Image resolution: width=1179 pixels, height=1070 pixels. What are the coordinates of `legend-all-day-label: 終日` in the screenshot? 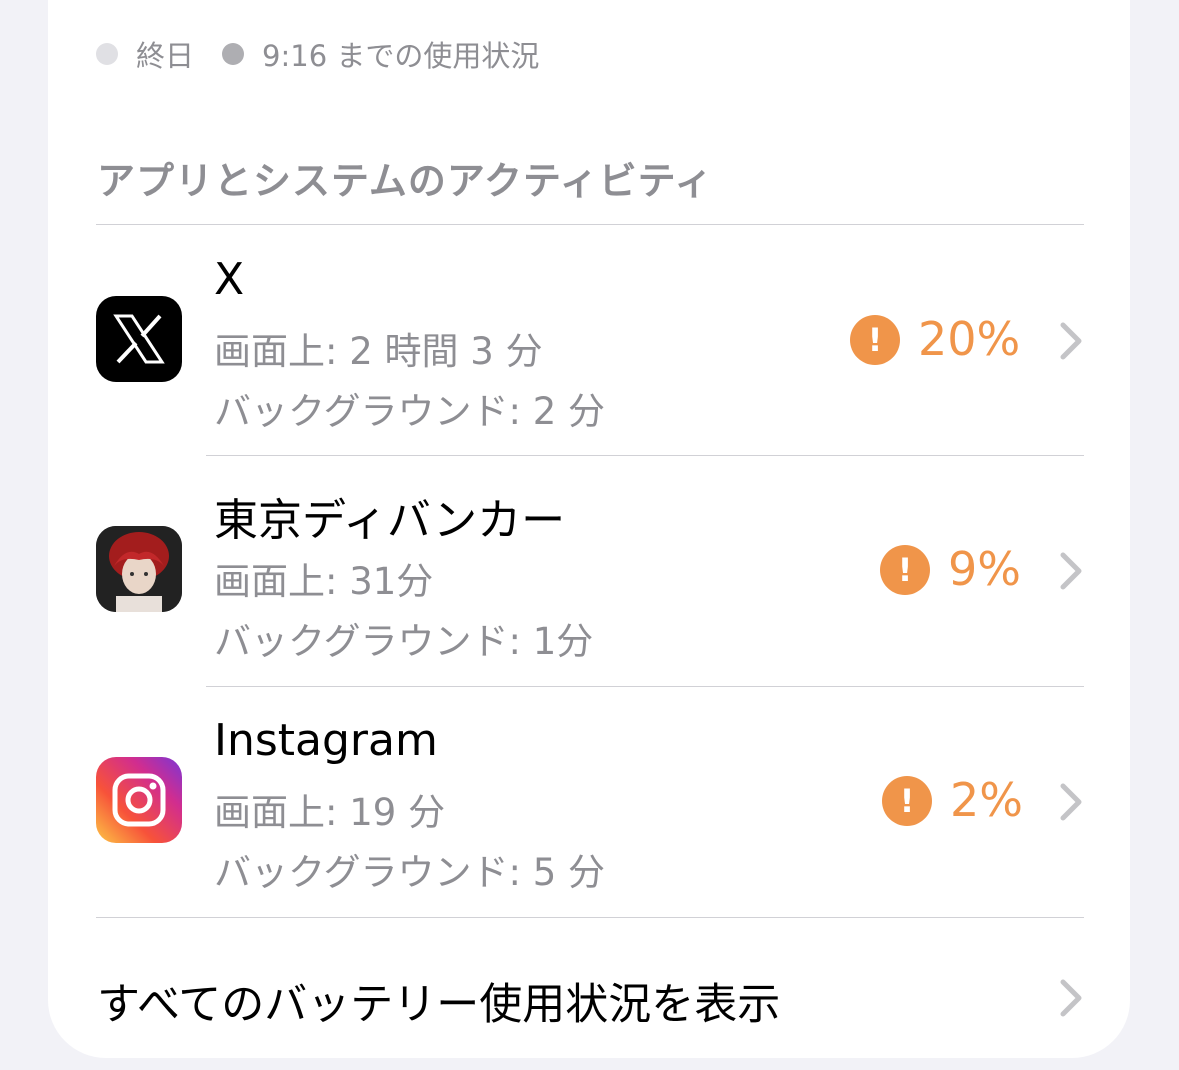 It's located at (165, 56).